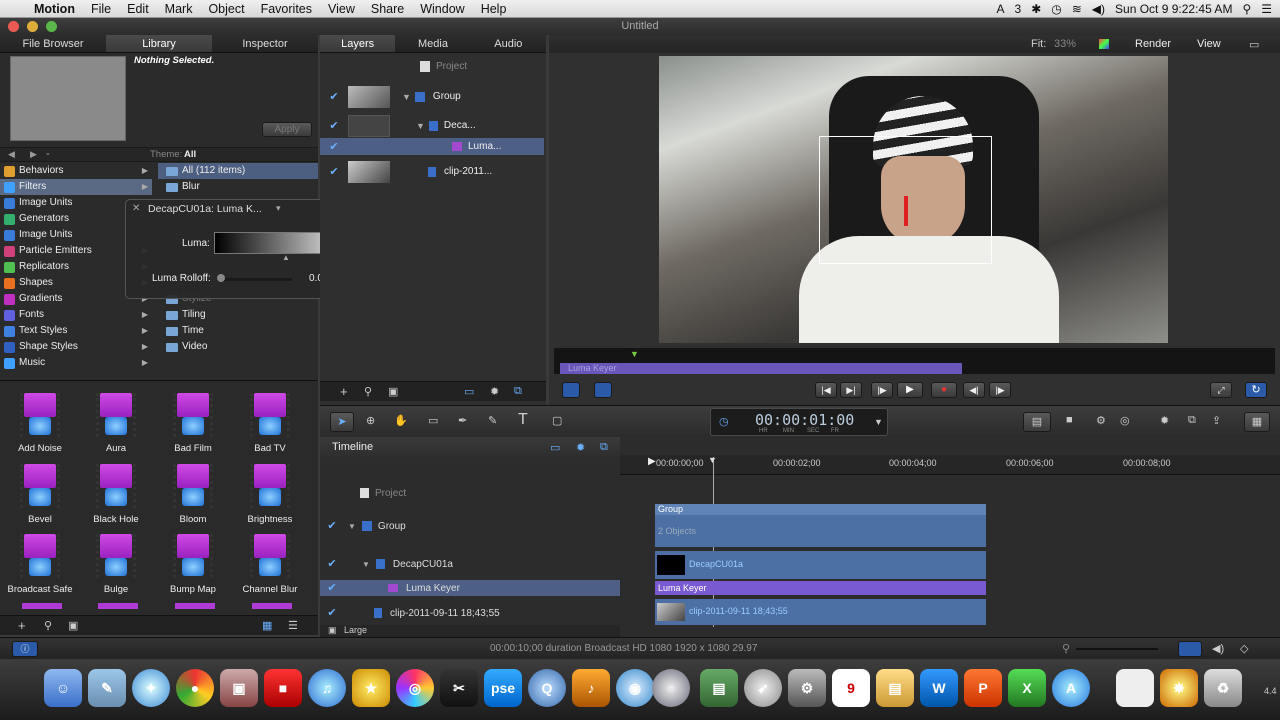 Image resolution: width=1280 pixels, height=720 pixels. What do you see at coordinates (1223, 688) in the screenshot?
I see `trash-icon: ♻` at bounding box center [1223, 688].